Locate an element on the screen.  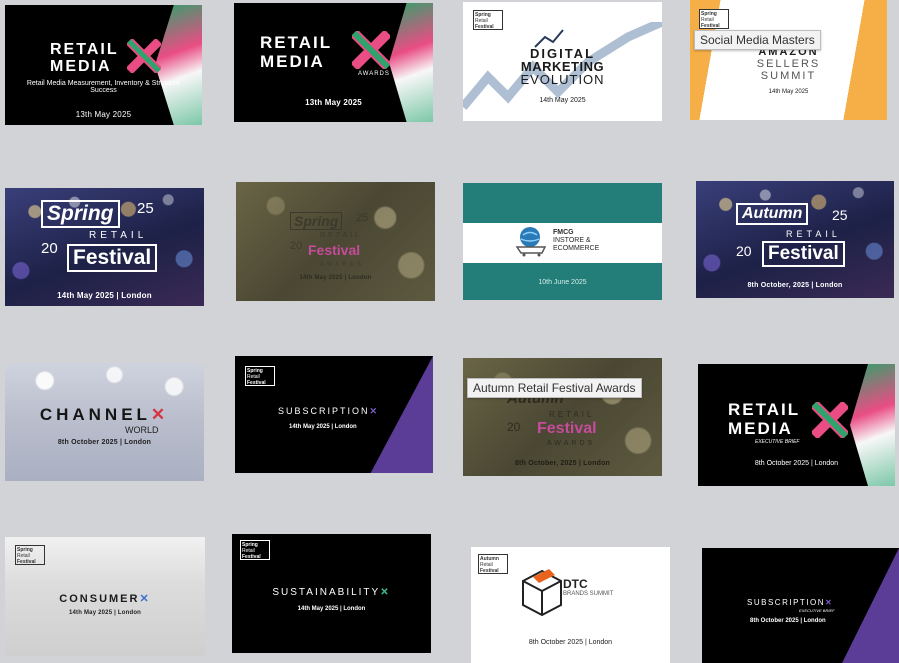
festival-logo: Autumn RETAIL 20 Festival AWARDS is located at coordinates (567, 425).